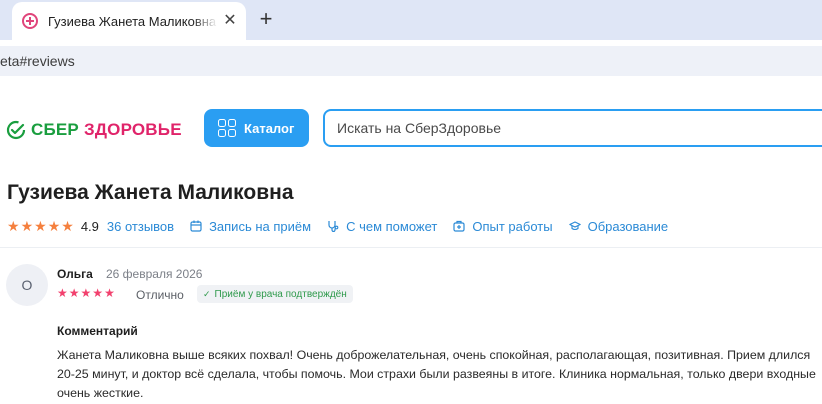 Image resolution: width=822 pixels, height=404 pixels. Describe the element at coordinates (392, 226) in the screenshot. I see `nav-label-help: С чем поможет` at that location.